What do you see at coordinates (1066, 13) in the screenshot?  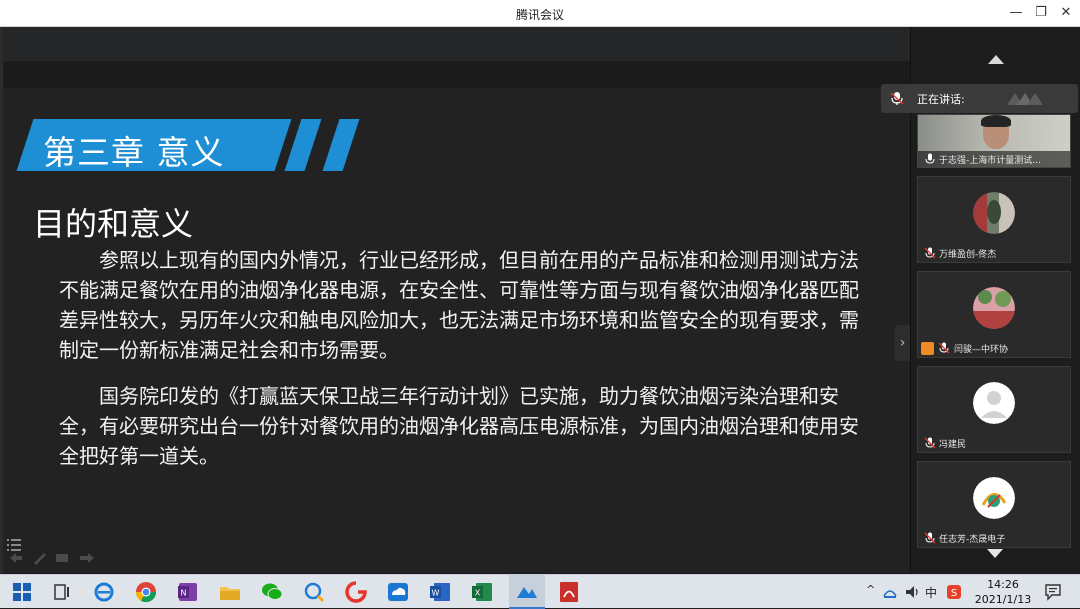 I see `close-button: ✕` at bounding box center [1066, 13].